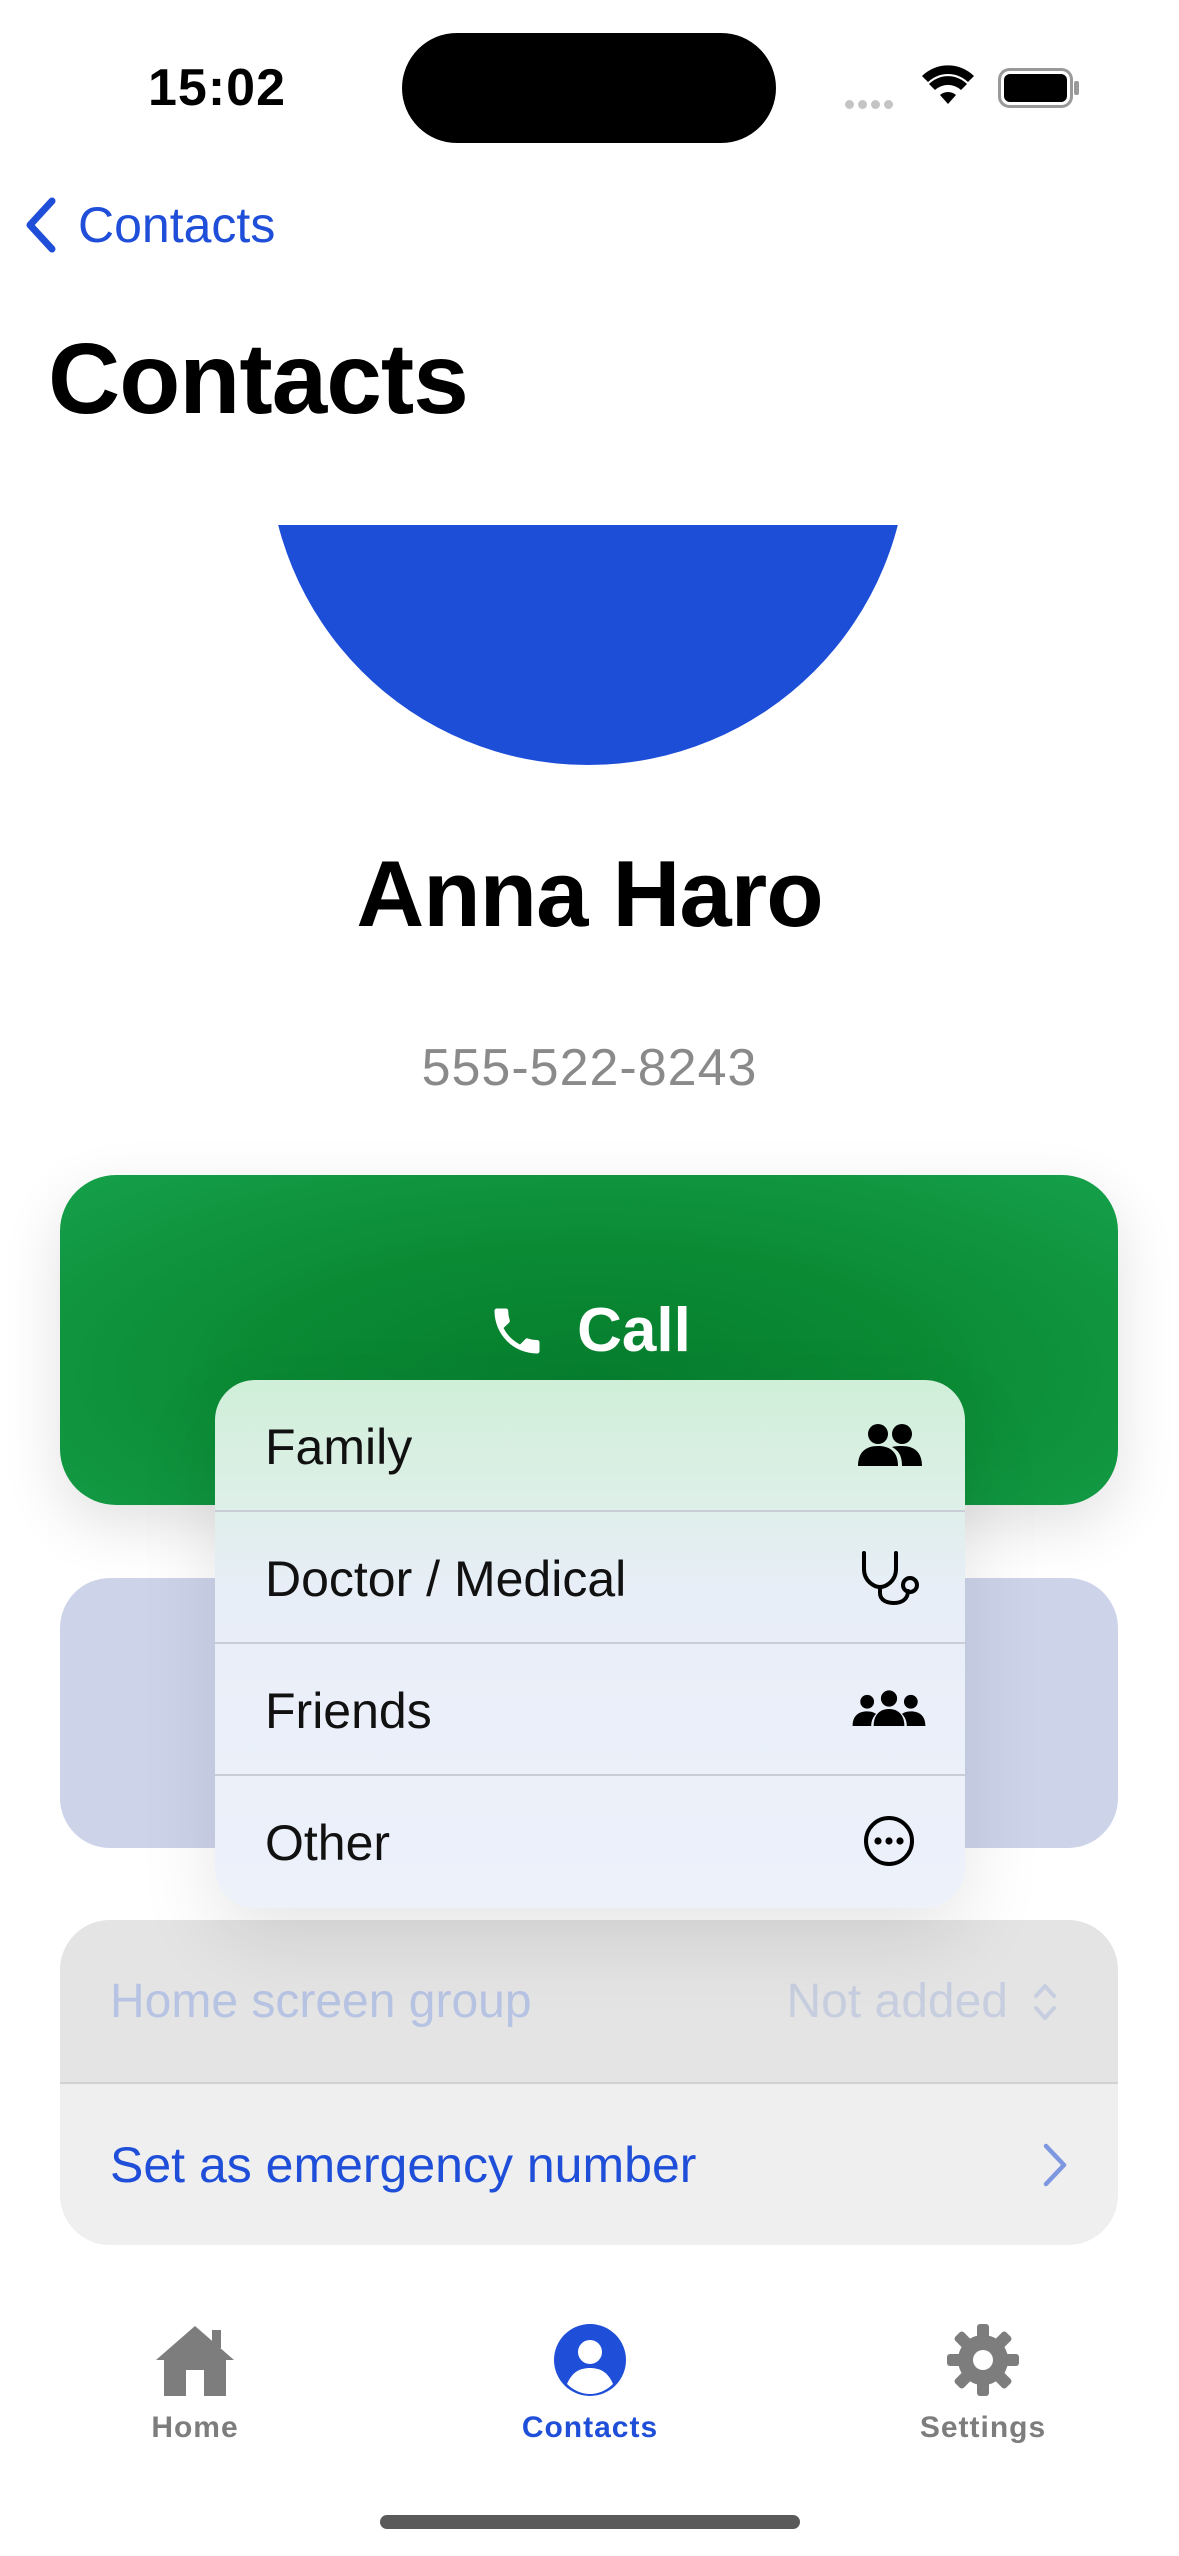 This screenshot has height=2556, width=1179. I want to click on stethoscope-icon, so click(889, 1577).